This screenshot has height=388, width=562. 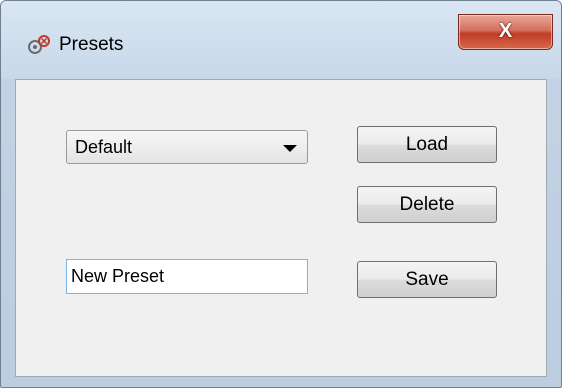 What do you see at coordinates (427, 144) in the screenshot?
I see `load-button: Load` at bounding box center [427, 144].